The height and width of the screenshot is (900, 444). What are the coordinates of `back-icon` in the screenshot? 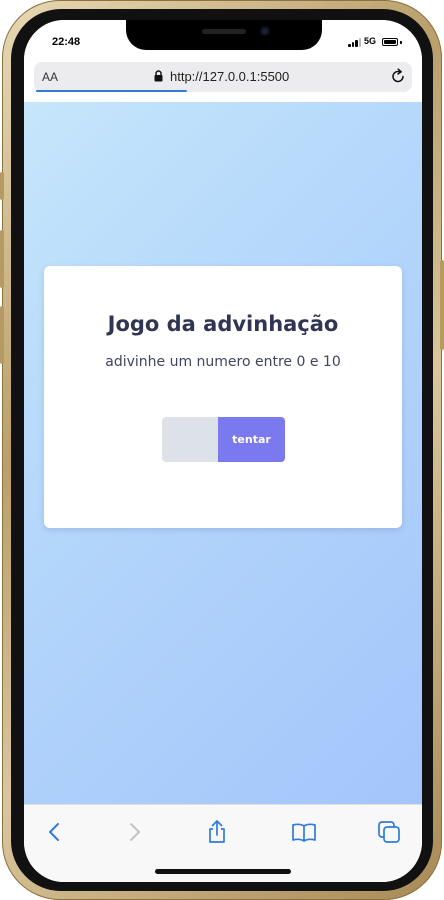 It's located at (55, 832).